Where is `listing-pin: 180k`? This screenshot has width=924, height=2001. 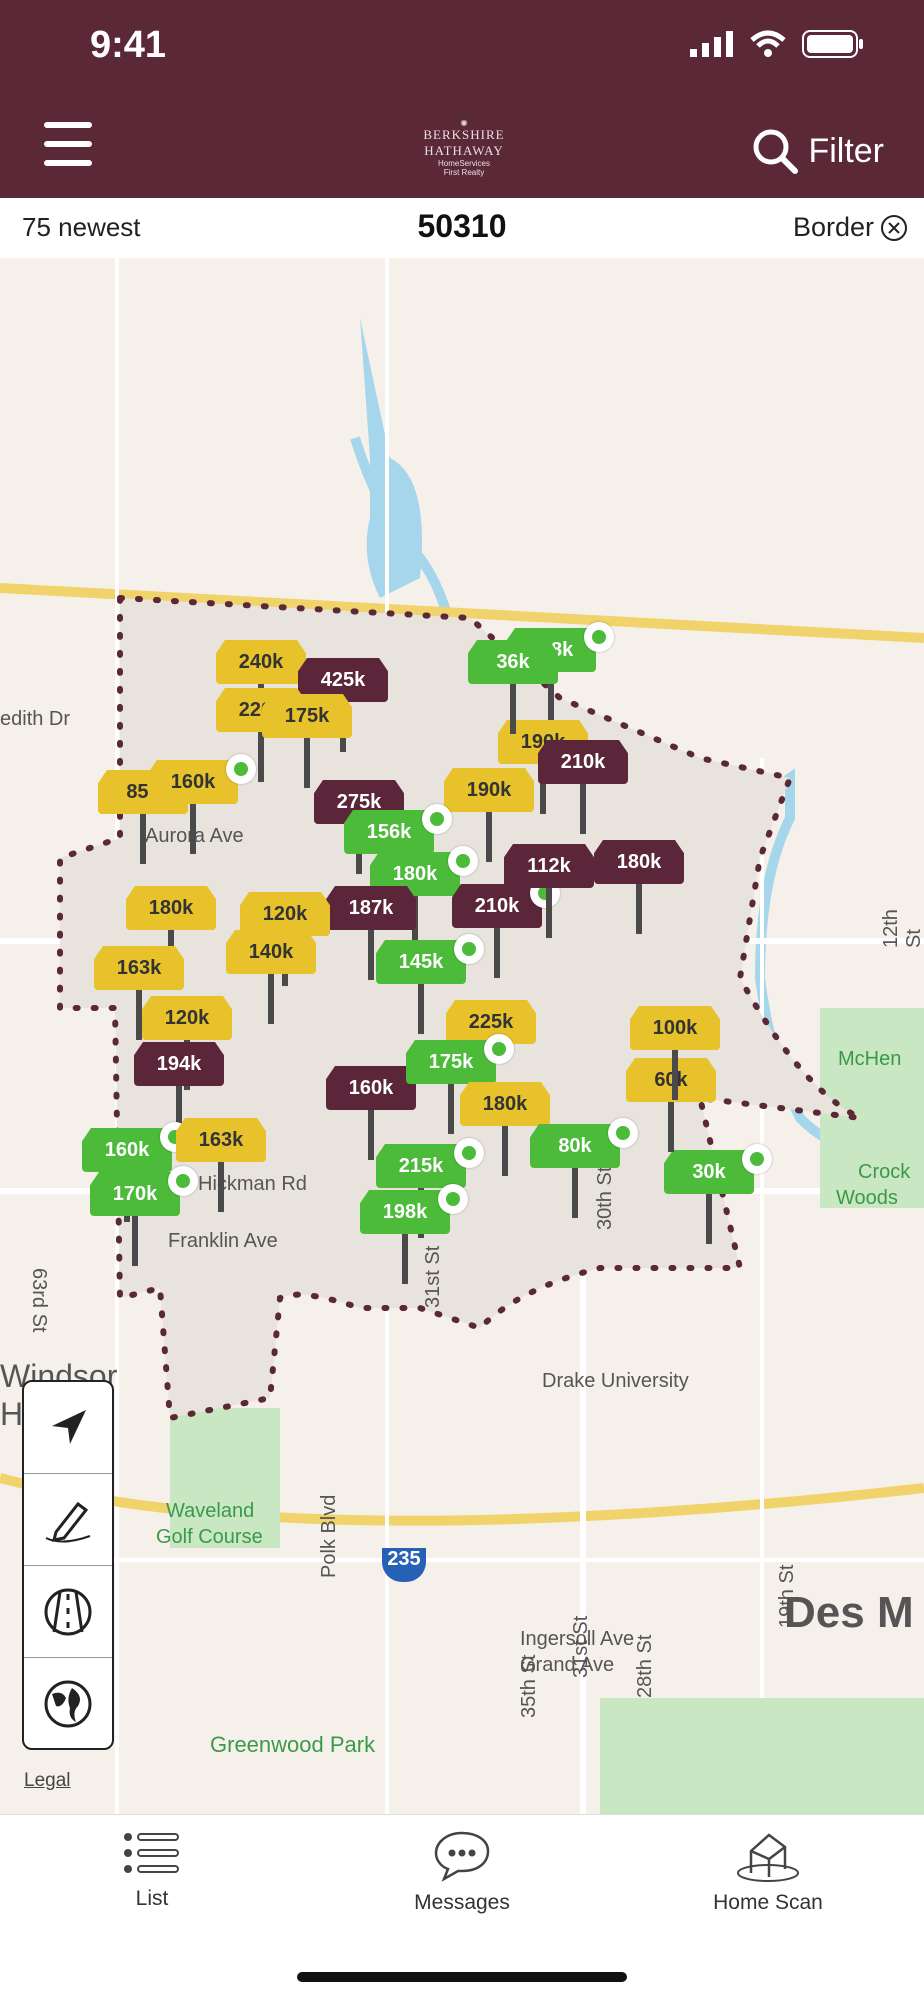
listing-pin: 180k is located at coordinates (641, 890).